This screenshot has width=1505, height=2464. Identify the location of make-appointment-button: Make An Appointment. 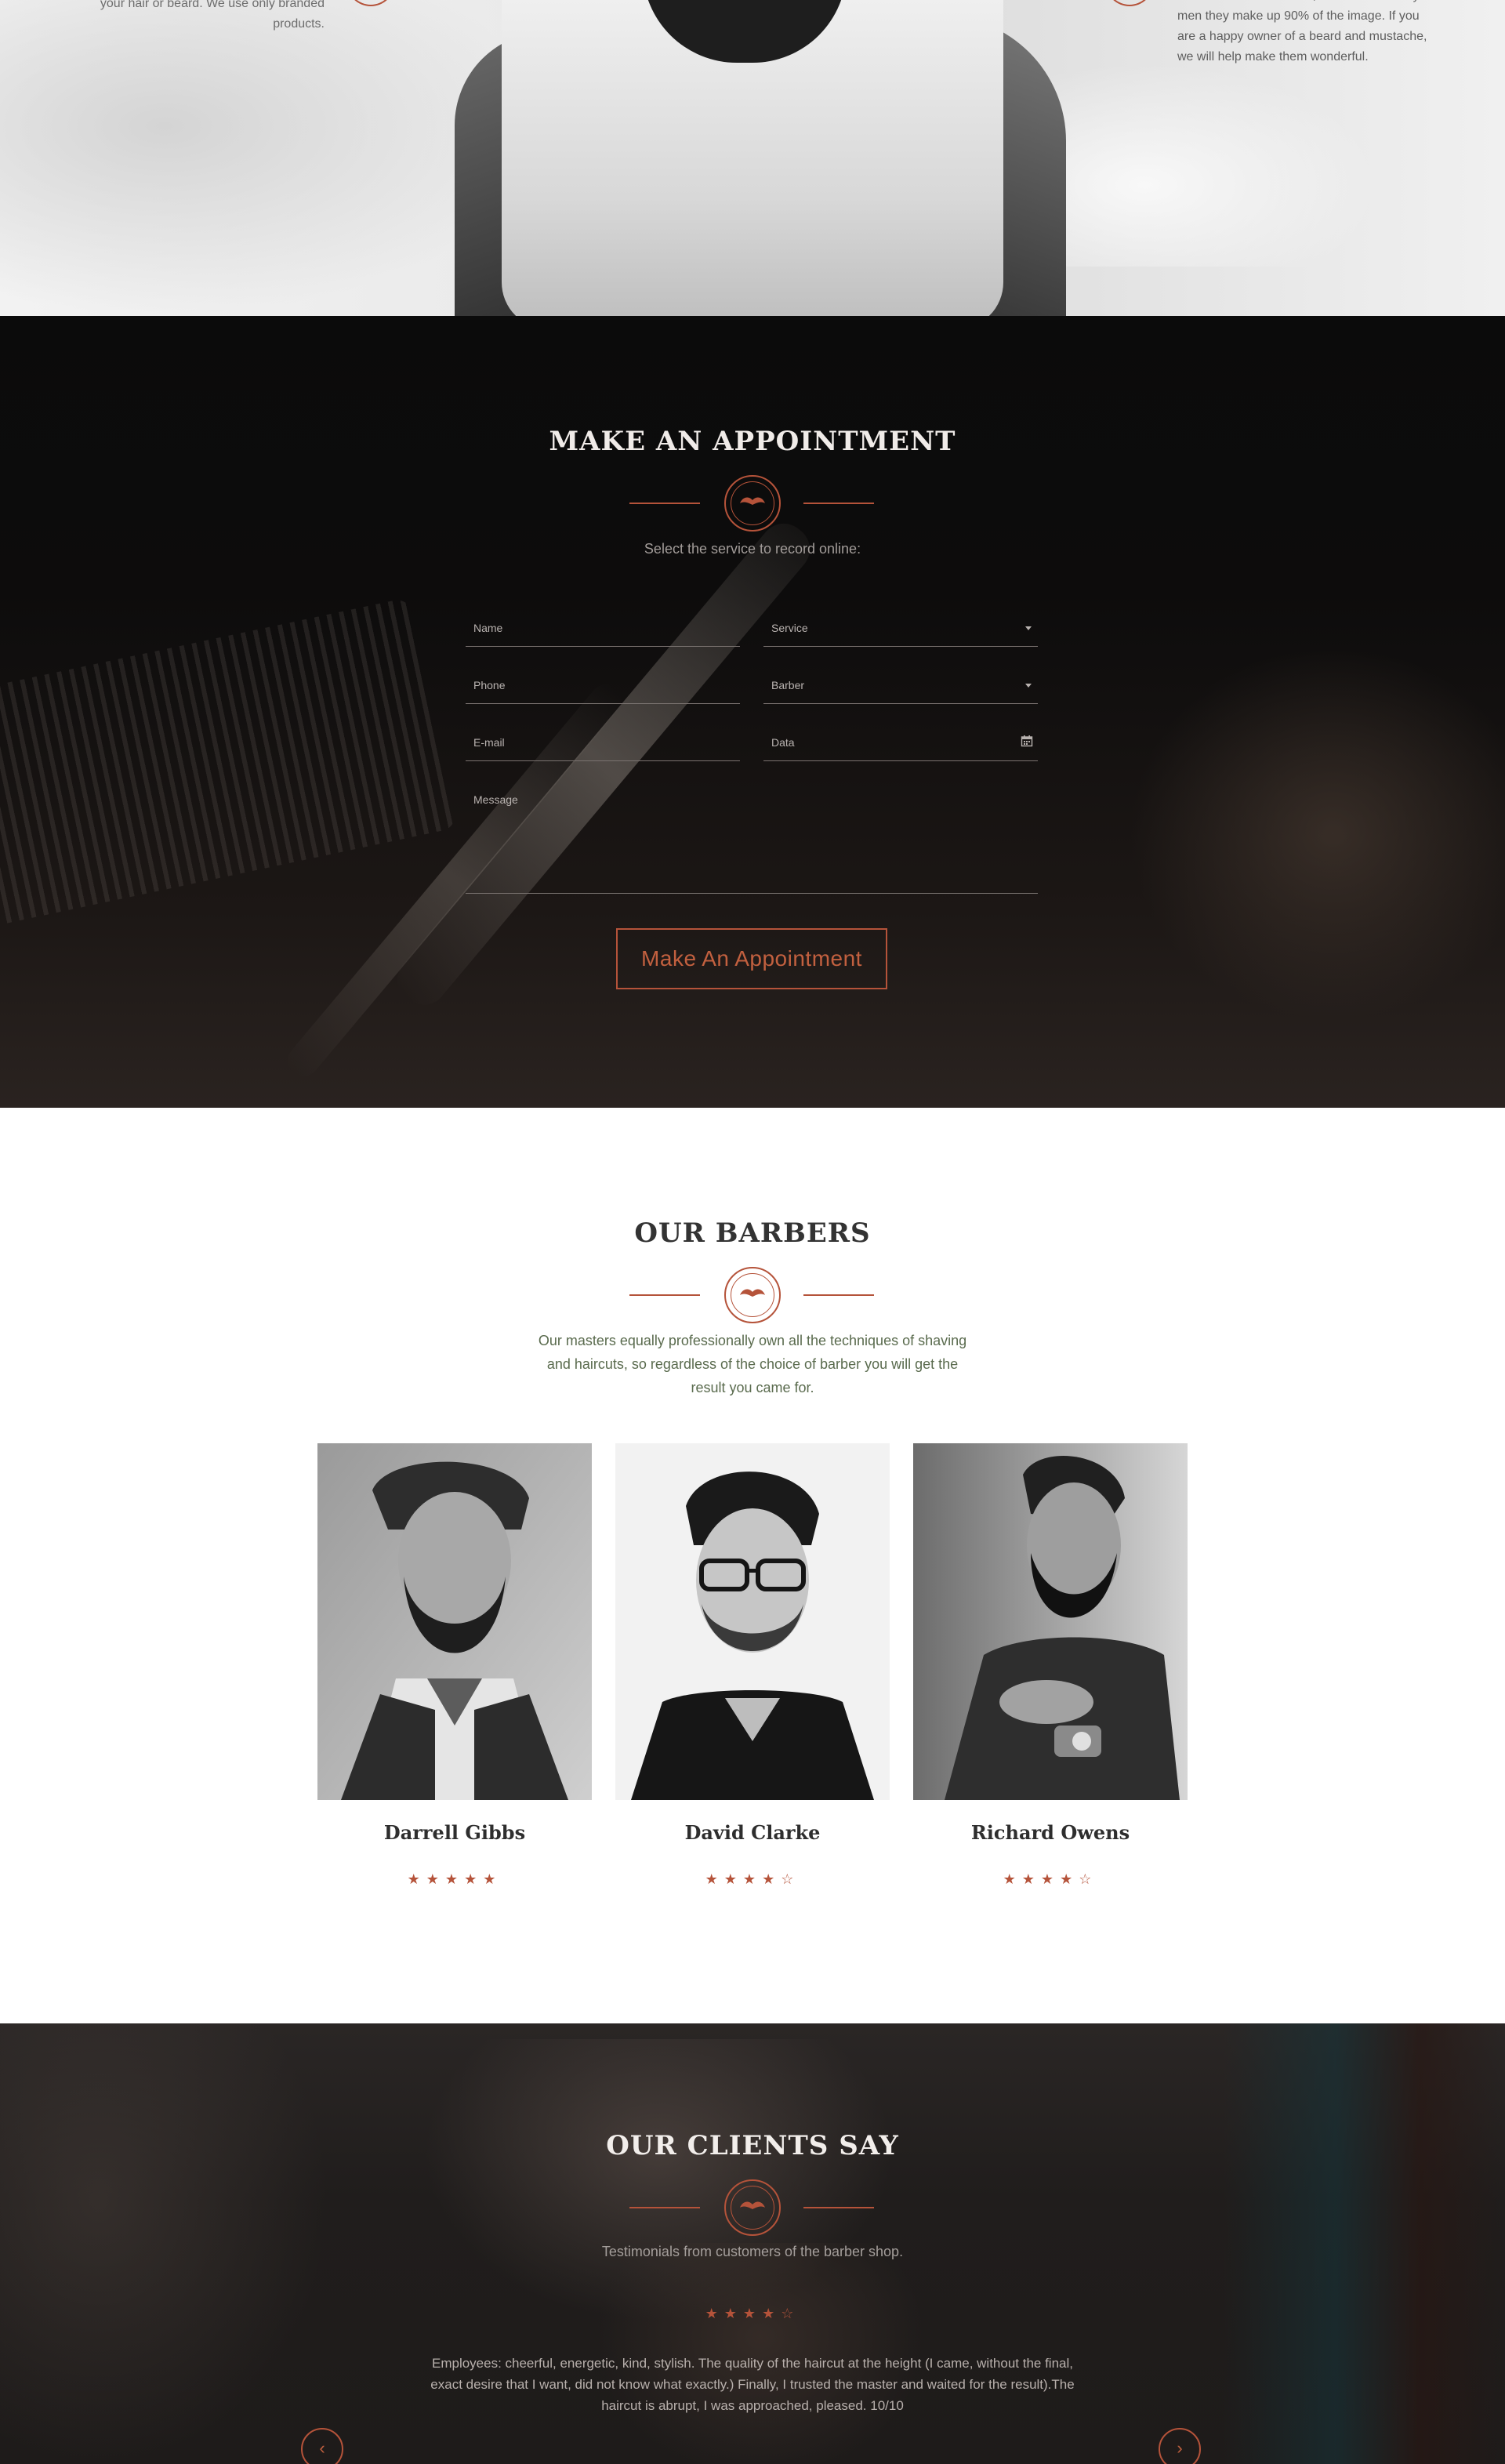
(751, 958).